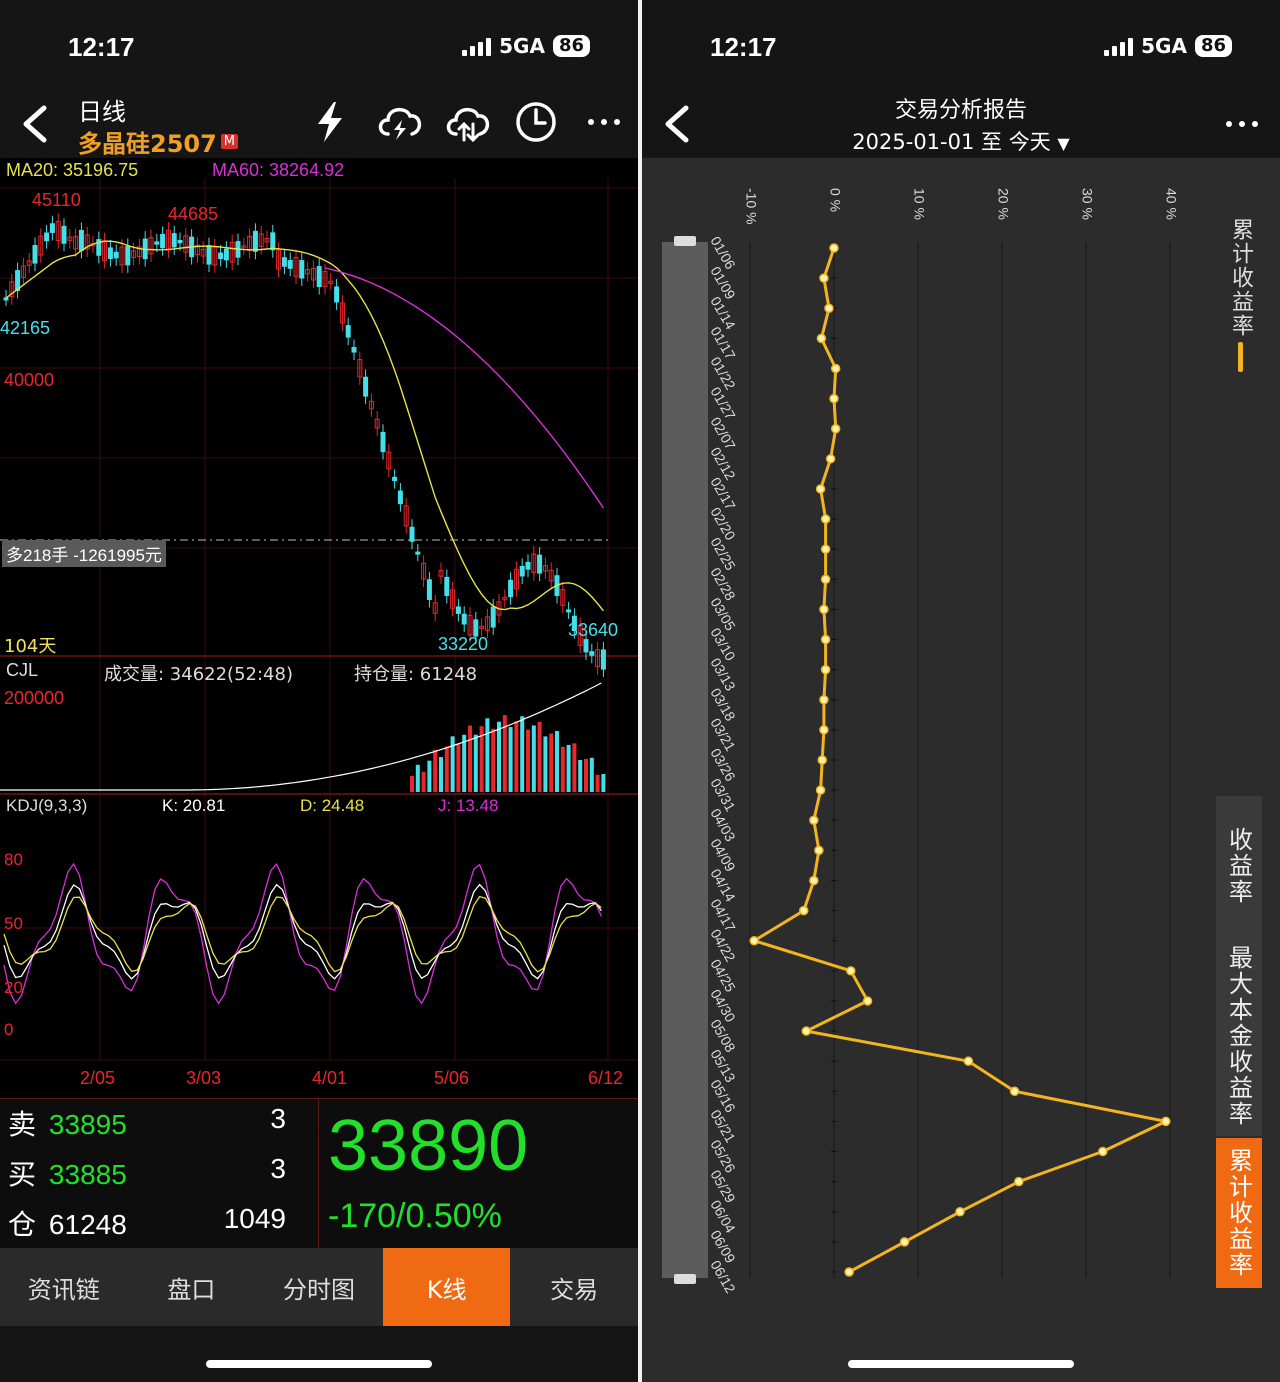  Describe the element at coordinates (1239, 1036) in the screenshot. I see `tab-max-principal-return: 最大本金收益率` at that location.